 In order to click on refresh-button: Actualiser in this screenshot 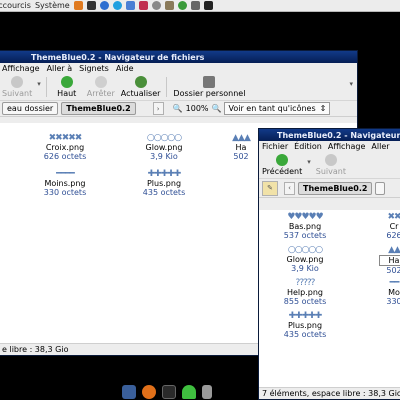, I will do `click(141, 87)`.